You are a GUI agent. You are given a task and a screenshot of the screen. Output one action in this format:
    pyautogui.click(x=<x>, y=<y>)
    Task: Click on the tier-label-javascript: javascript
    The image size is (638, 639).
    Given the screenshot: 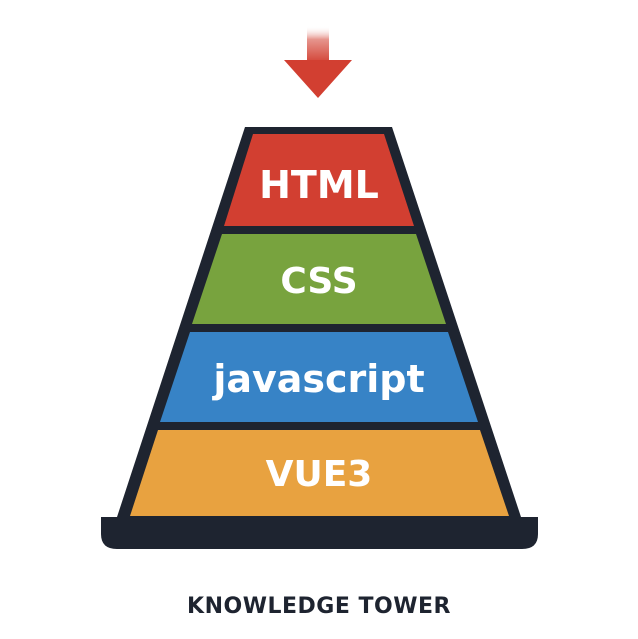 What is the action you would take?
    pyautogui.click(x=317, y=379)
    